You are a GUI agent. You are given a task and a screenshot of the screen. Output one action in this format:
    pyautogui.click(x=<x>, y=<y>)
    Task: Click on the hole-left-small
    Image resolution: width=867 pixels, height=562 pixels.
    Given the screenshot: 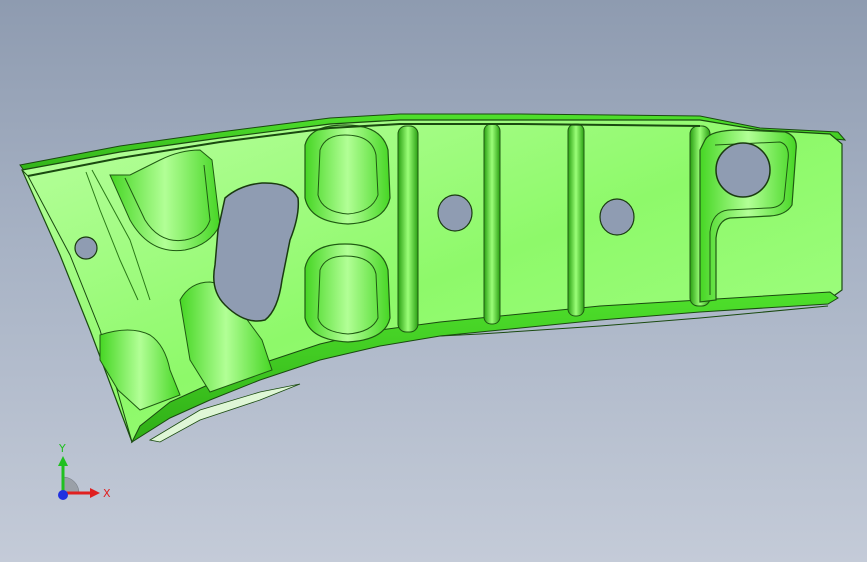 What is the action you would take?
    pyautogui.click(x=86, y=248)
    